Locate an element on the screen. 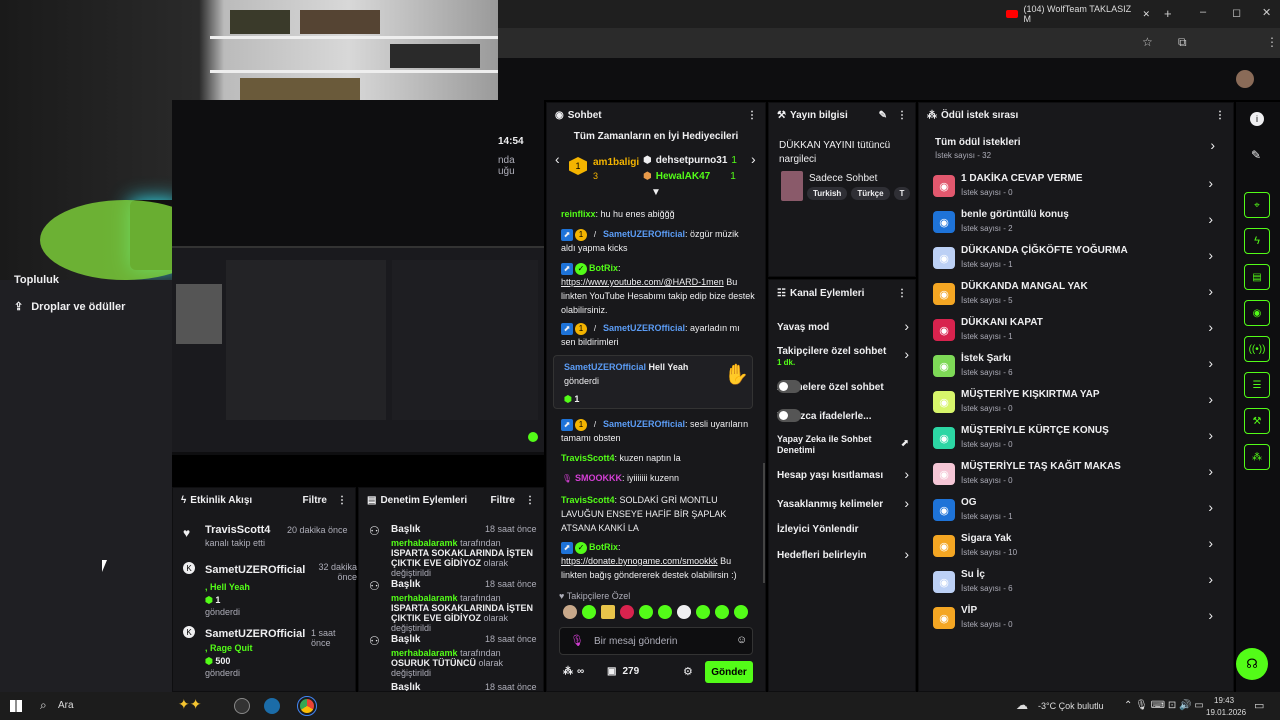 The width and height of the screenshot is (1280, 720). star-icon: ☆ is located at coordinates (1147, 42).